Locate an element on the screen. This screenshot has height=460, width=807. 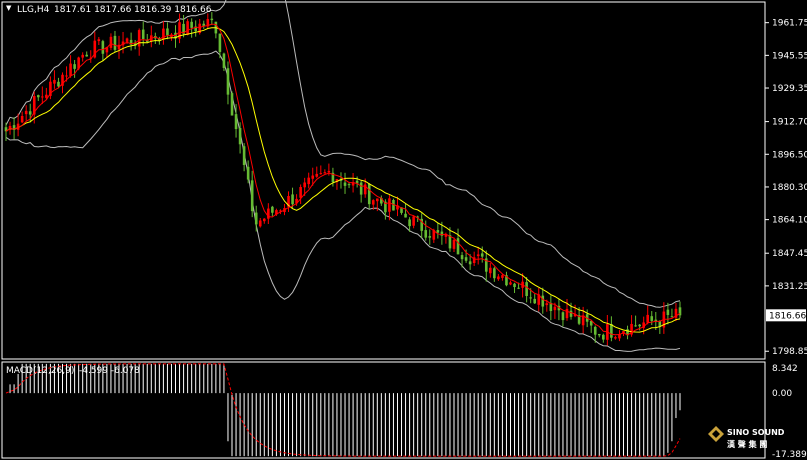
price-tick-label: 1798.85 is located at coordinates (789, 352).